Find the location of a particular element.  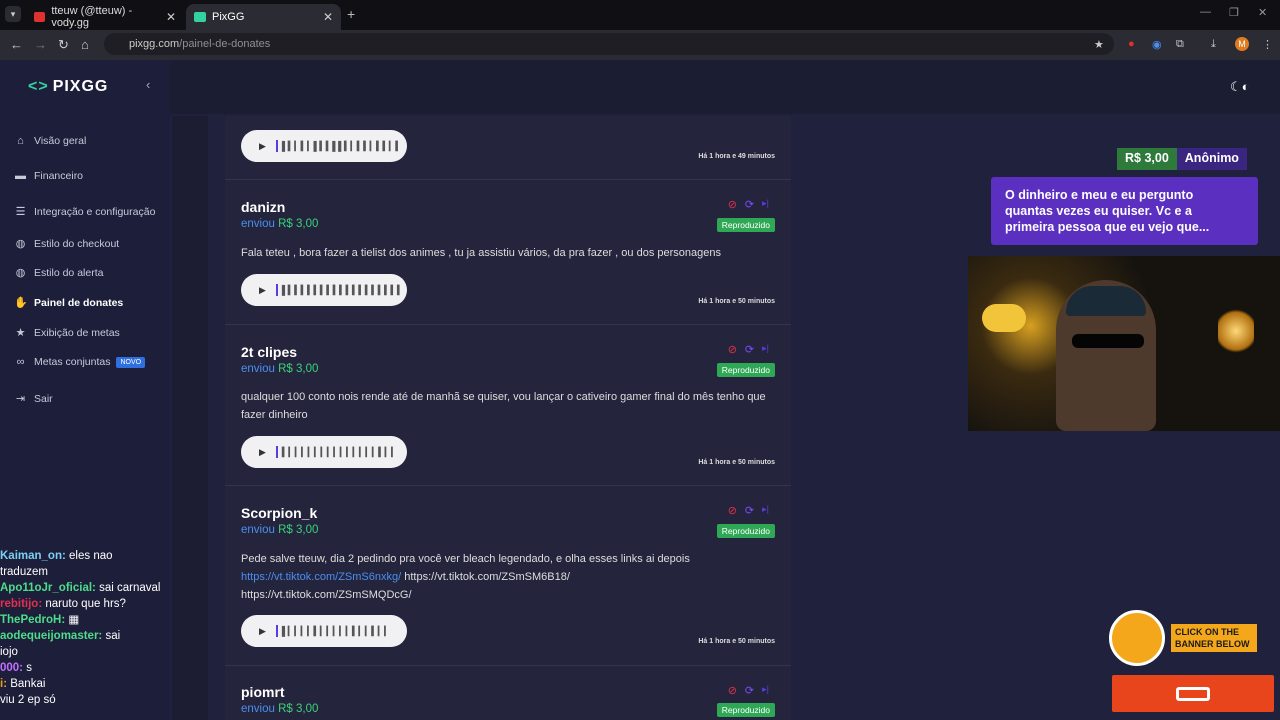

top-bar is located at coordinates (725, 87).